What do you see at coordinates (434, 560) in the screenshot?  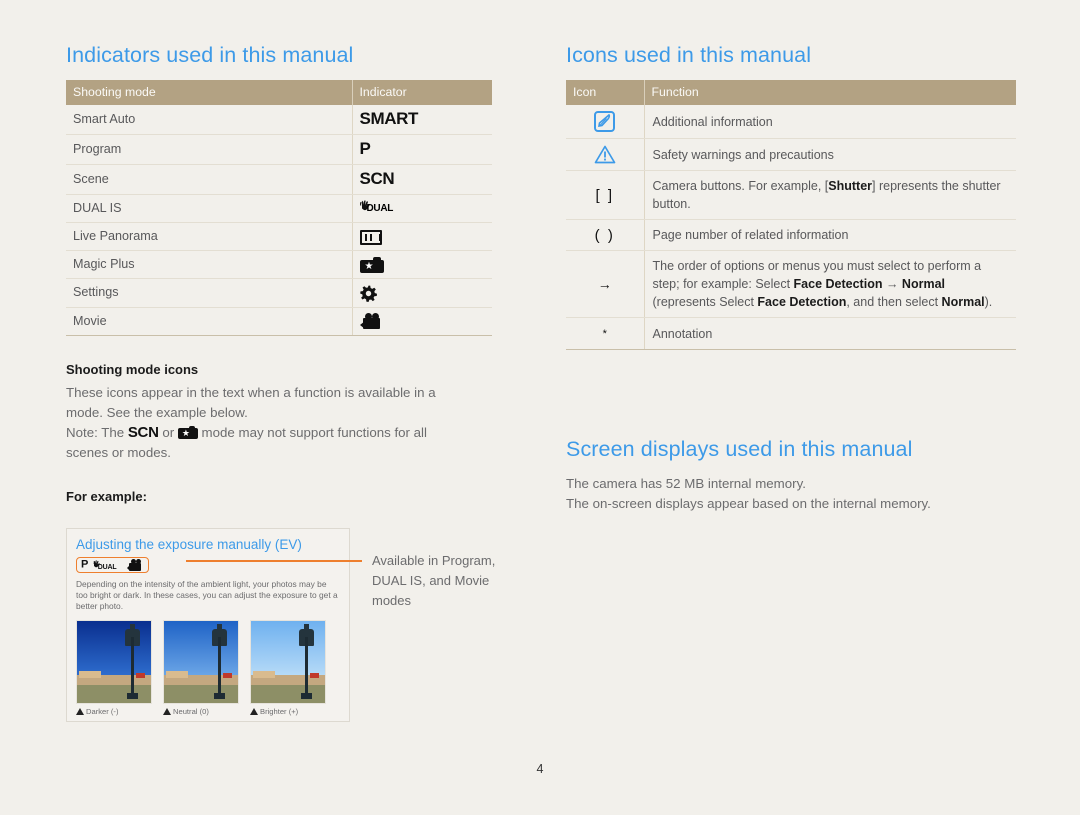 I see `callout-line-1: Available in Program,` at bounding box center [434, 560].